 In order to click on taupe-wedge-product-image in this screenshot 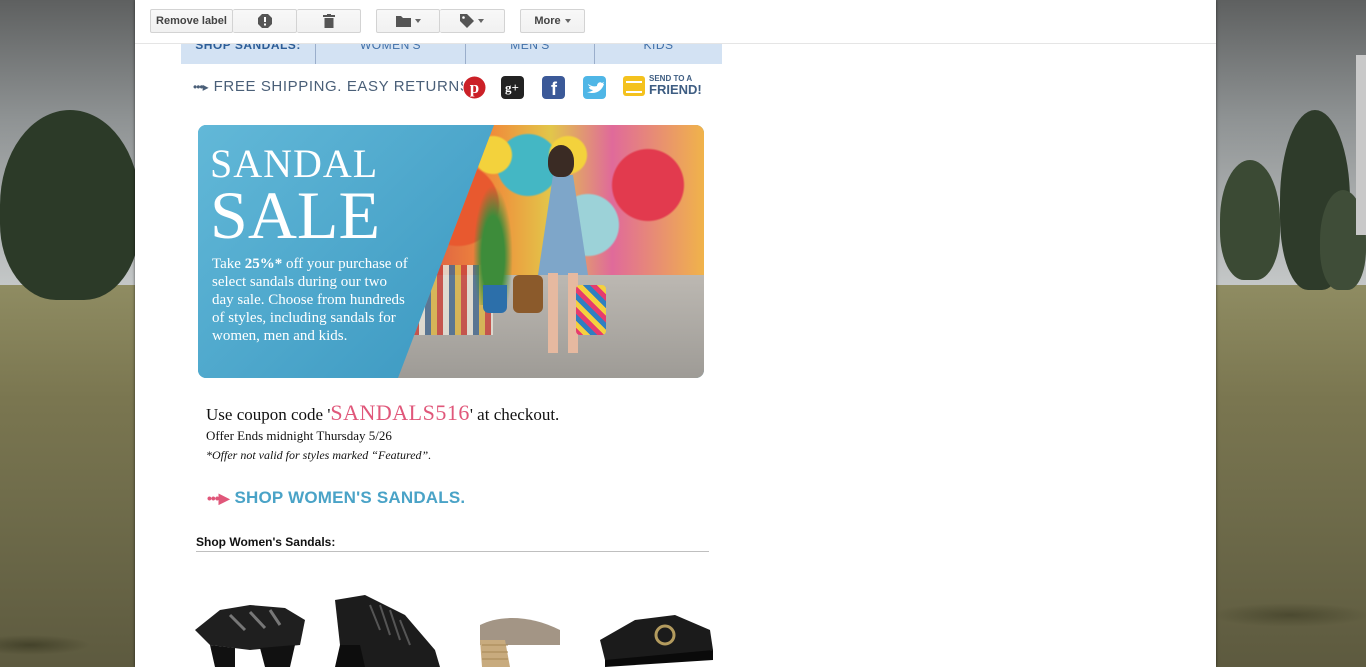, I will do `click(520, 633)`.